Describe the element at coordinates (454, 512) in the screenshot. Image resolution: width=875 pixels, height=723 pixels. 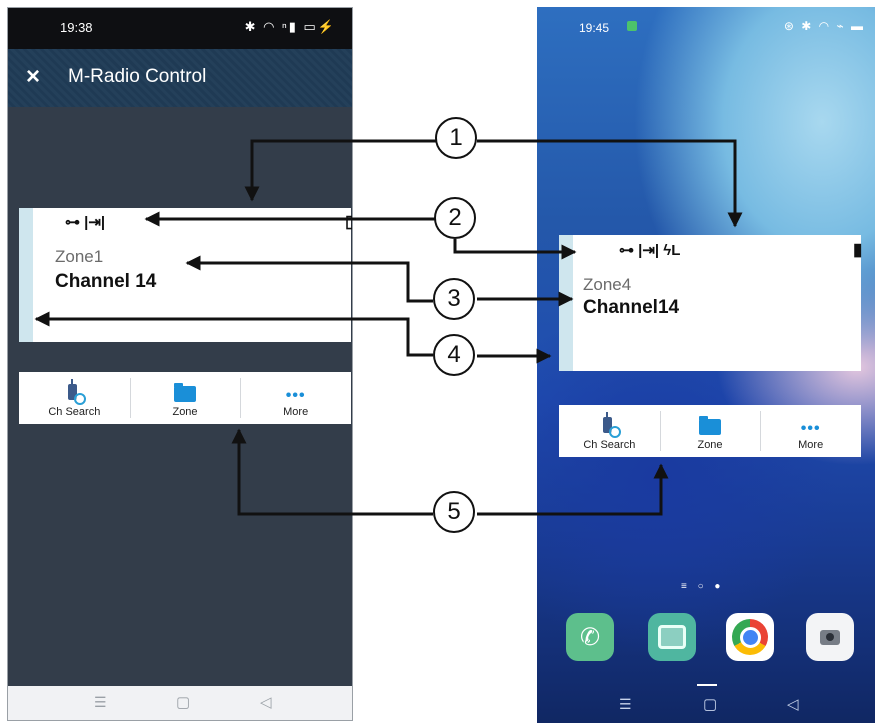
I see `callout-5: 5` at that location.